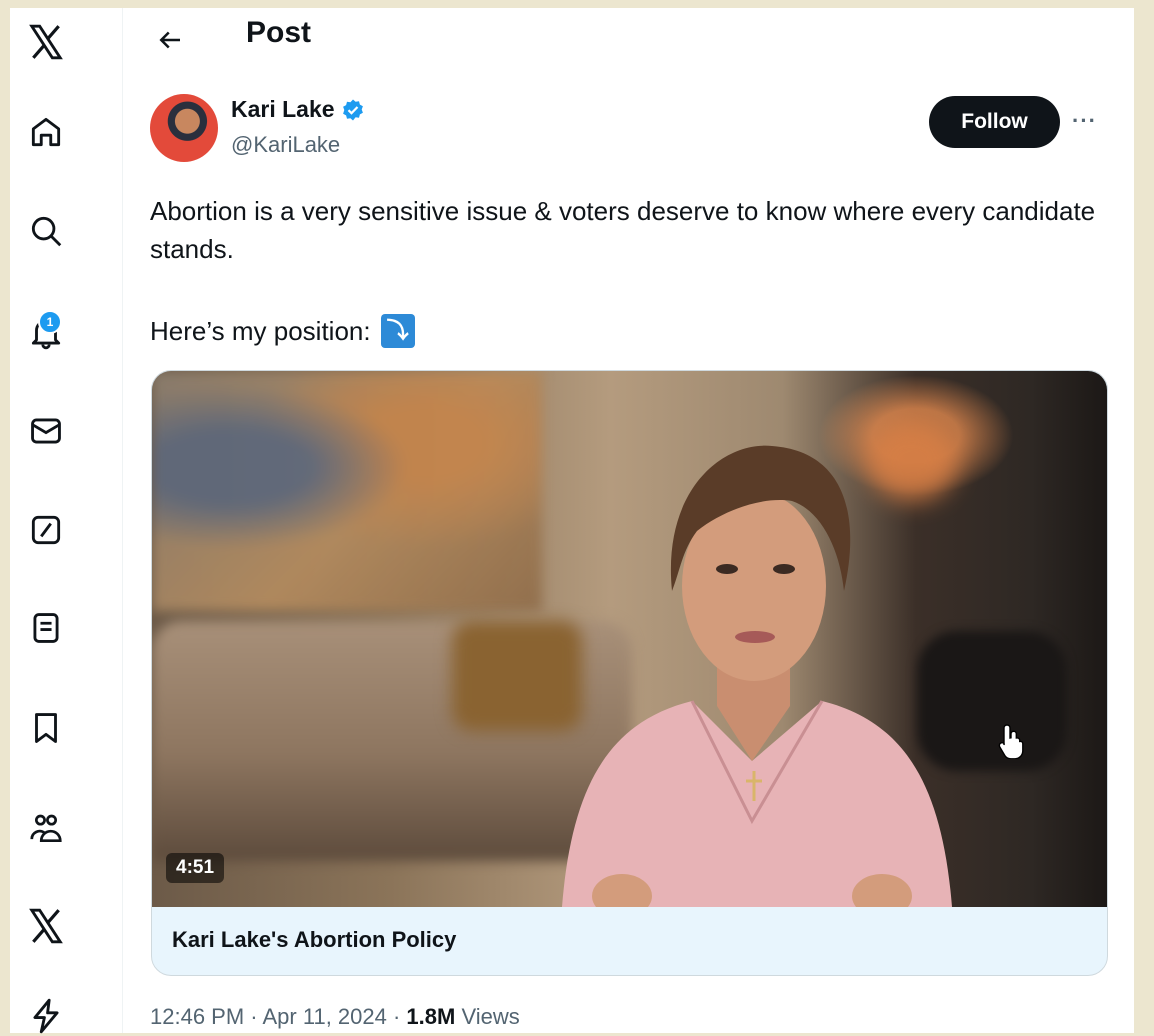 The height and width of the screenshot is (1036, 1154). I want to click on post-text-line: Here’s my position: ⤵, so click(282, 331).